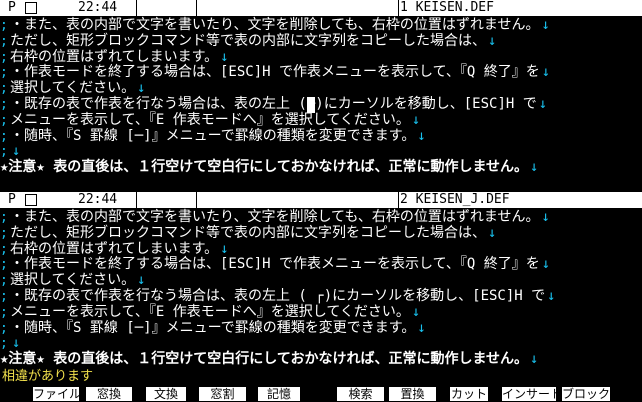  I want to click on line-text: 右枠の位置はずれてしまいます。, so click(114, 56).